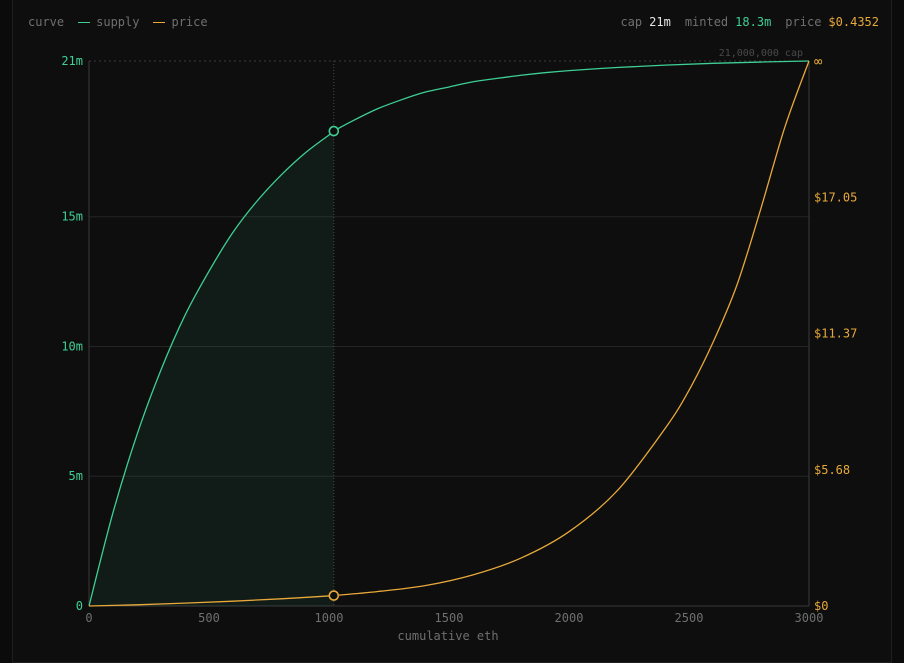 This screenshot has height=663, width=904. What do you see at coordinates (835, 334) in the screenshot?
I see `y-right-tick-label-2: $11.37` at bounding box center [835, 334].